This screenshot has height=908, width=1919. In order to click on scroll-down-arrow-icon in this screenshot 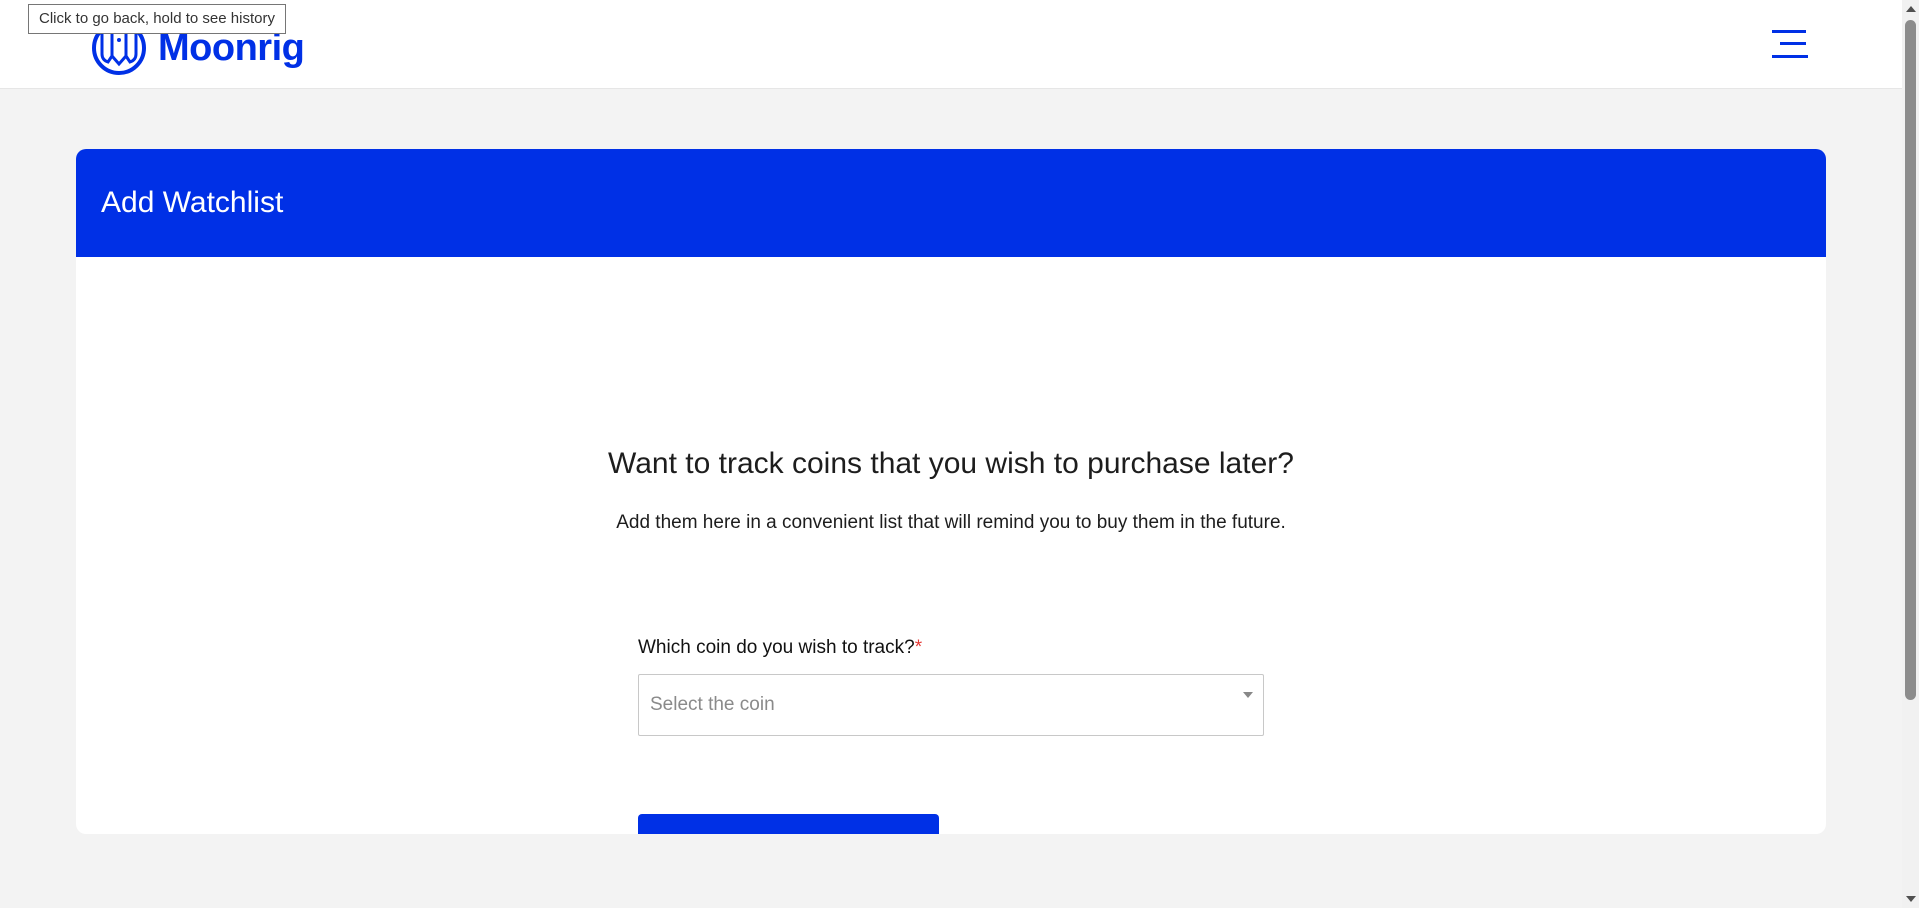, I will do `click(1911, 899)`.